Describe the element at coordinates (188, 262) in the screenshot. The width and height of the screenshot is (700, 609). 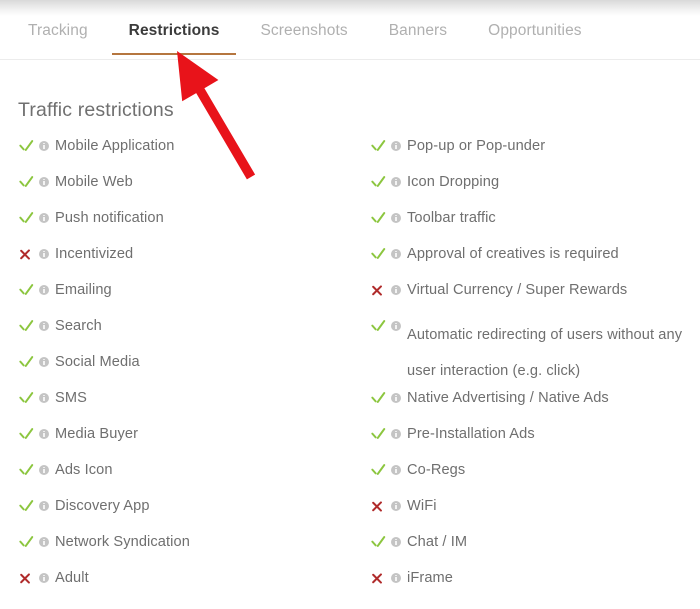
I see `restriction-item: Incentivized` at that location.